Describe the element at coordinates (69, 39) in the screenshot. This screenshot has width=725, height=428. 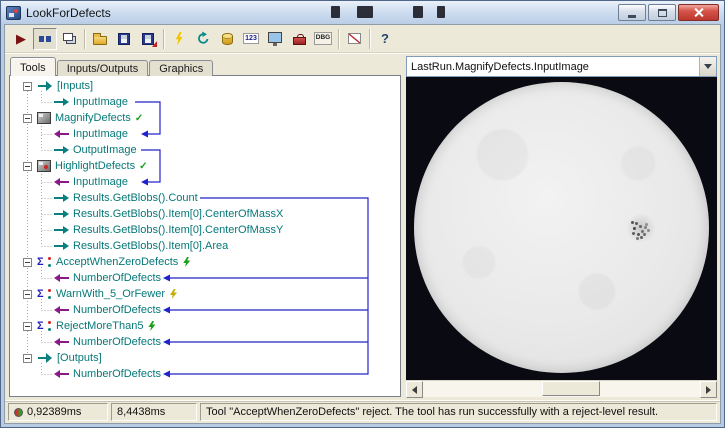
I see `show-windows-button` at that location.